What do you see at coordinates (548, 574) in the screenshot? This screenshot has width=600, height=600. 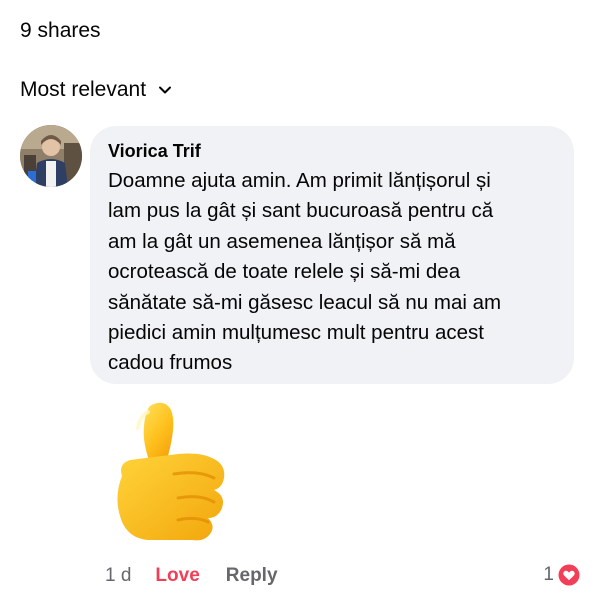 I see `reaction-count: 1` at bounding box center [548, 574].